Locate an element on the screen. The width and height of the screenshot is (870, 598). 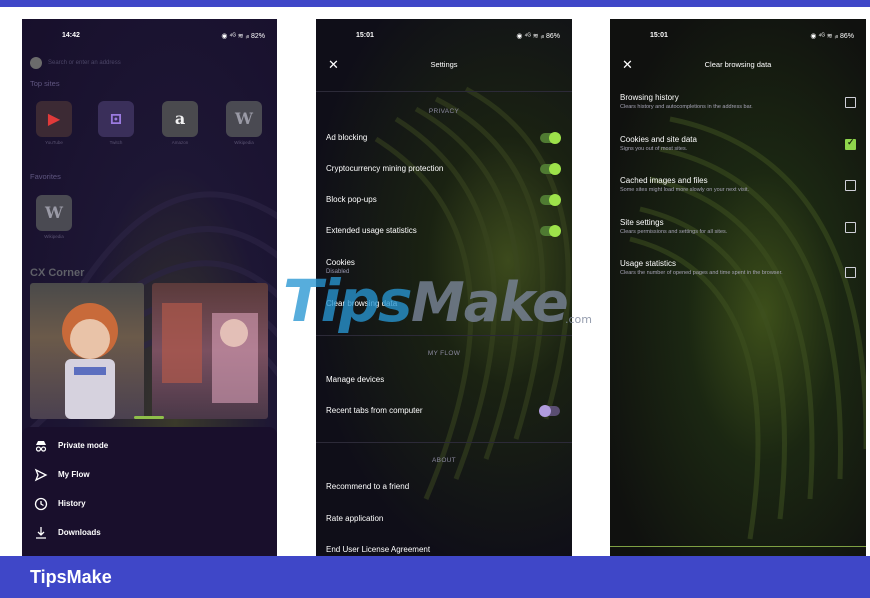
recent-tabs-toggle is located at coordinates (549, 411).